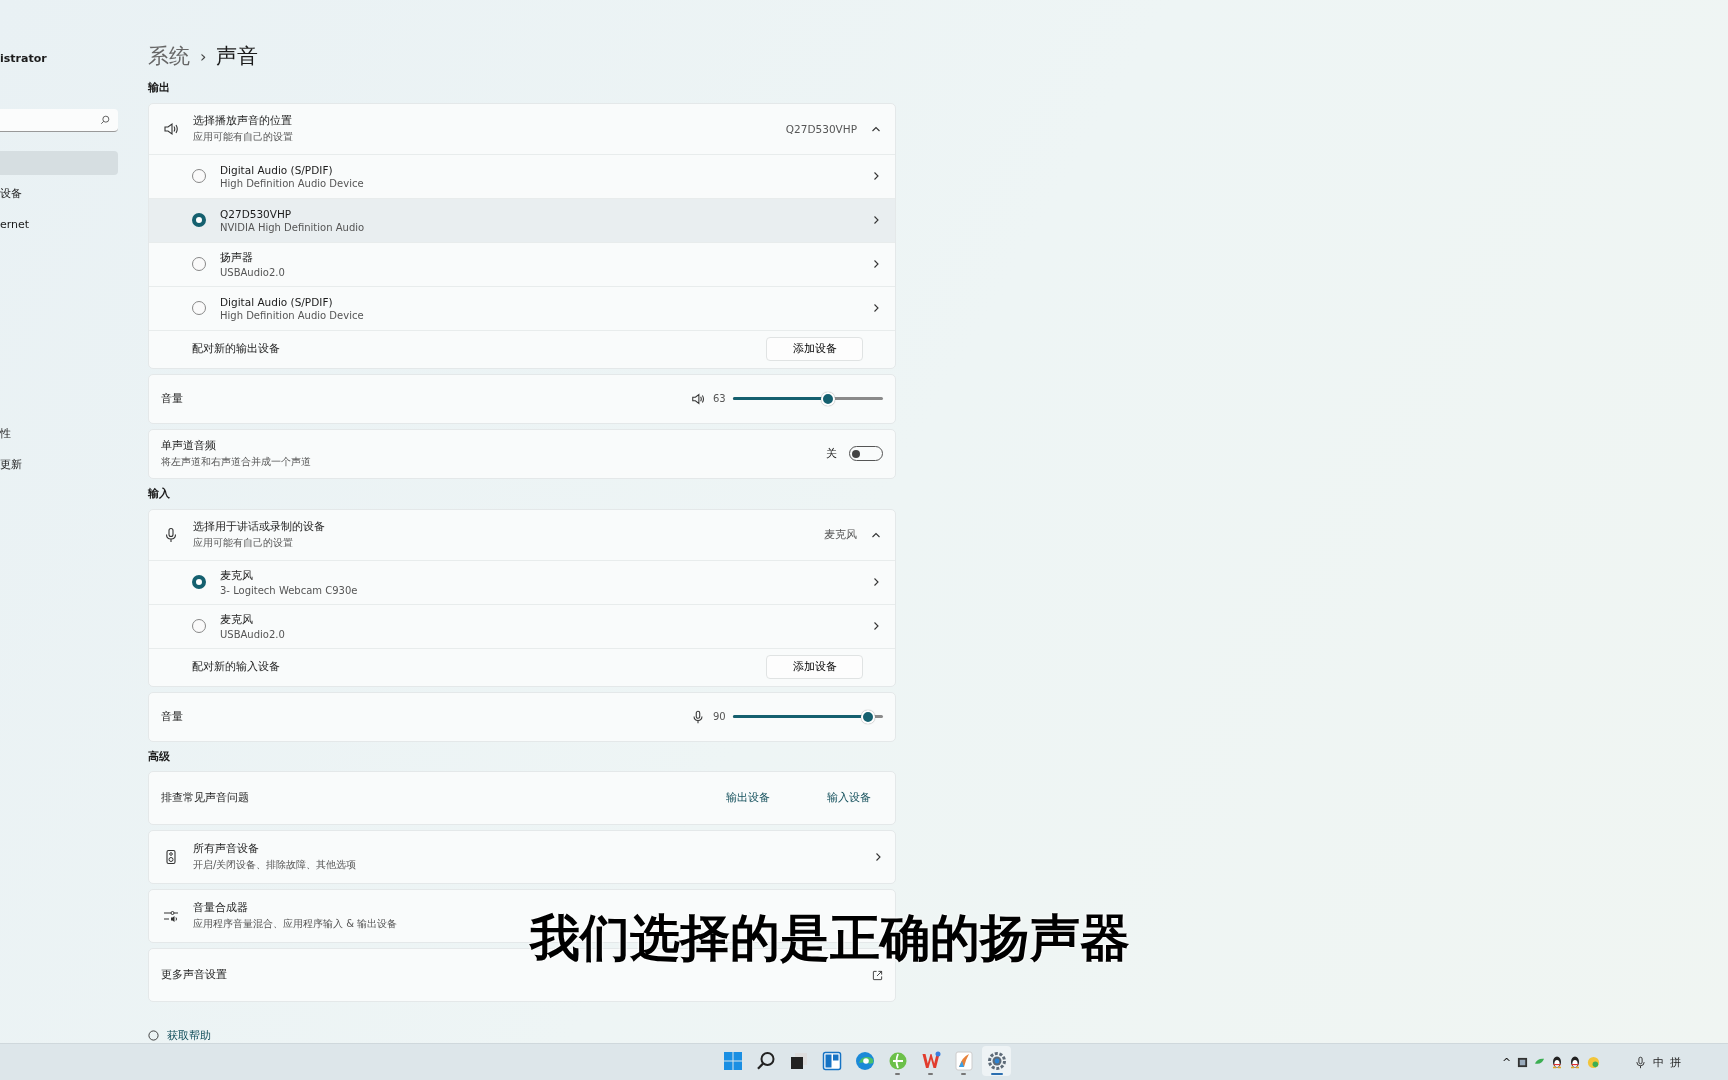  I want to click on input-language-indicator: 中, so click(1659, 1062).